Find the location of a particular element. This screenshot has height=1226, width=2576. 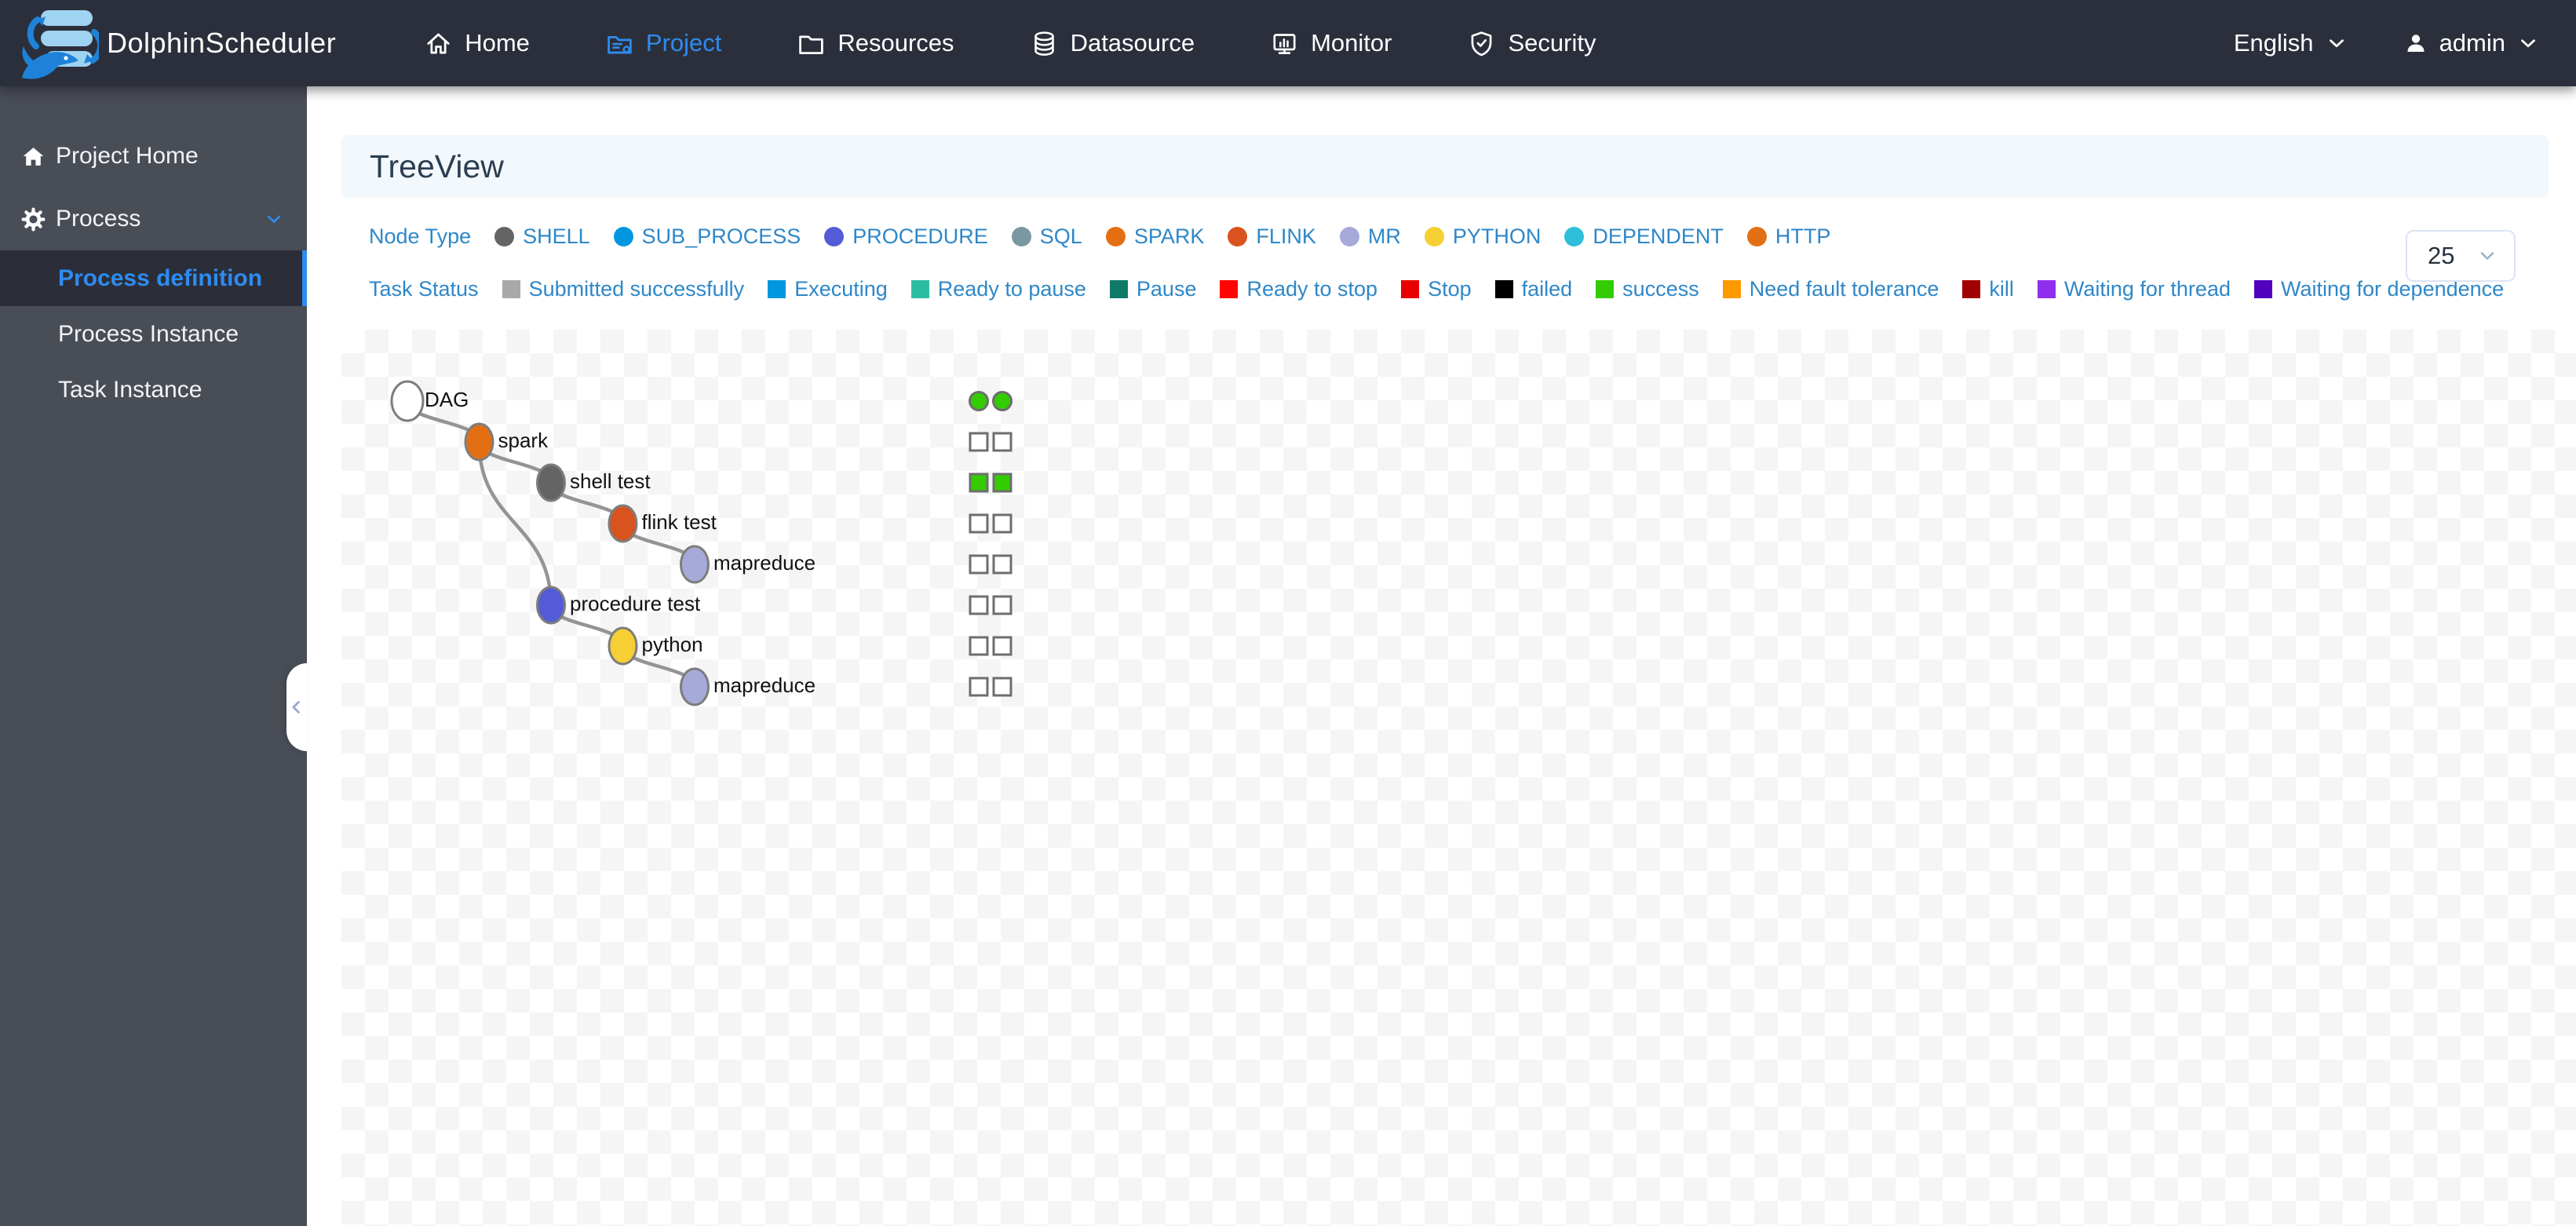

nav-item-resources: Resources is located at coordinates (875, 43).